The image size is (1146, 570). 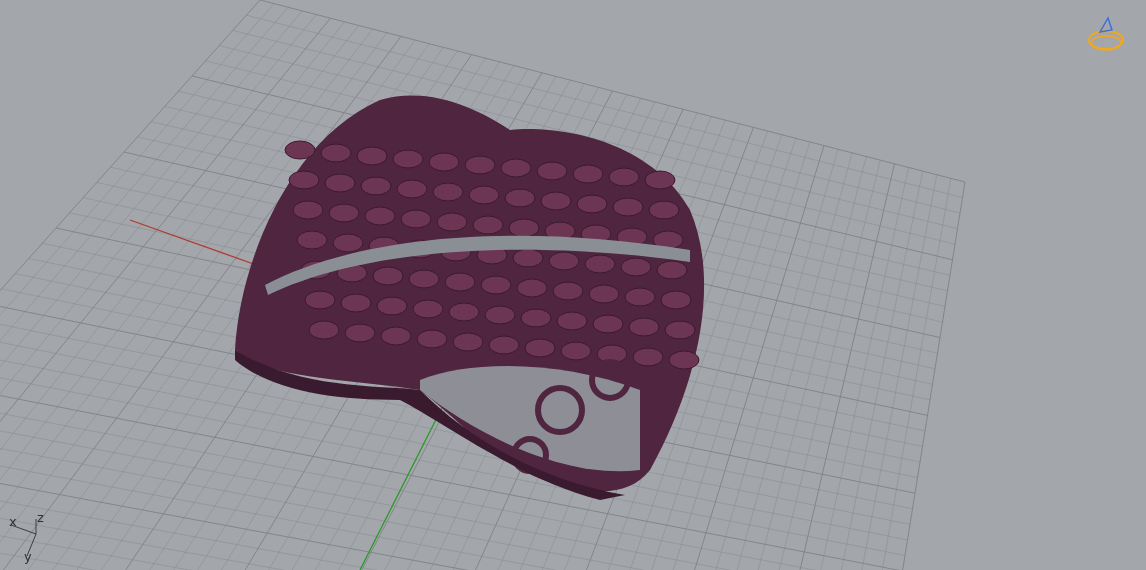 What do you see at coordinates (1106, 33) in the screenshot?
I see `ring-icon` at bounding box center [1106, 33].